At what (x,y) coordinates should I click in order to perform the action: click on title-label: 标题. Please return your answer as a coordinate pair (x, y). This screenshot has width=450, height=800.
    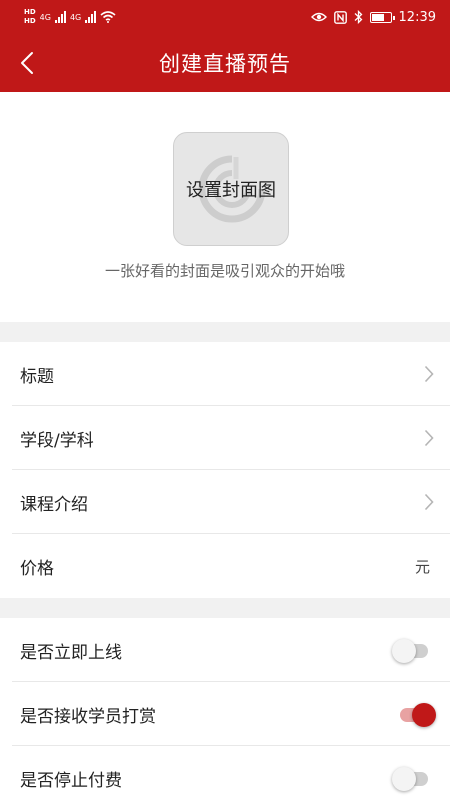
    Looking at the image, I should click on (37, 376).